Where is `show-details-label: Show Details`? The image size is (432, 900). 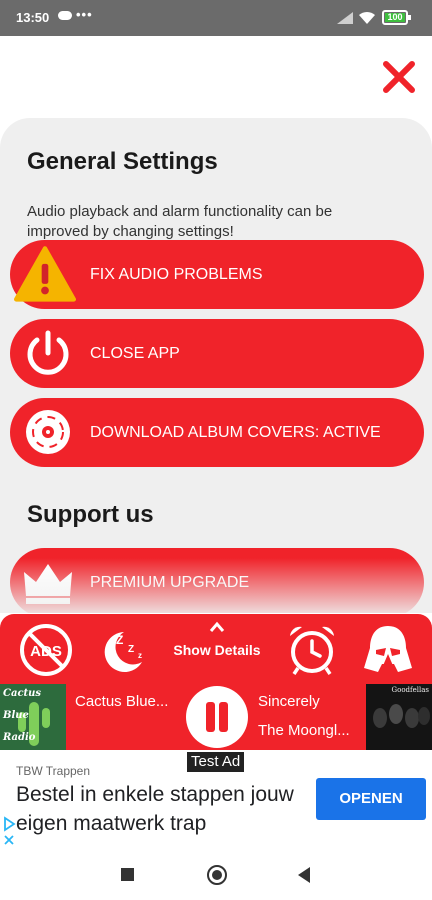 show-details-label: Show Details is located at coordinates (217, 650).